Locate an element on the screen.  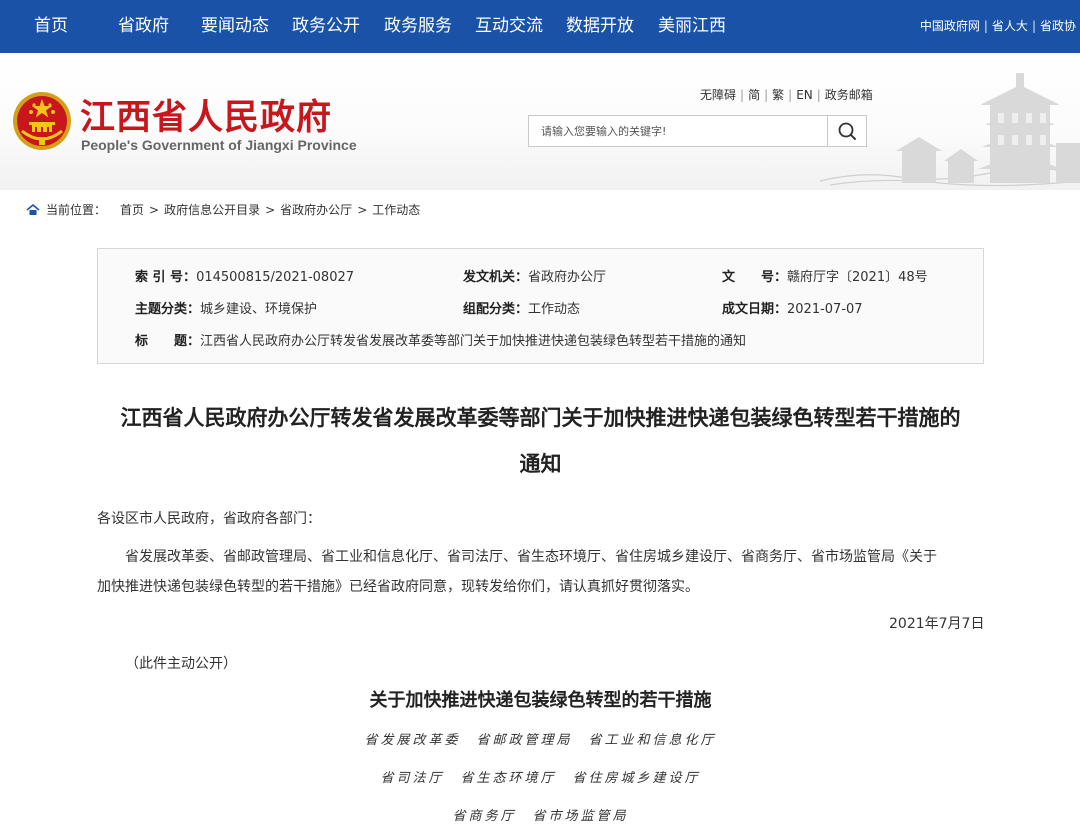
info-category-label: 组配分类： is located at coordinates (496, 309).